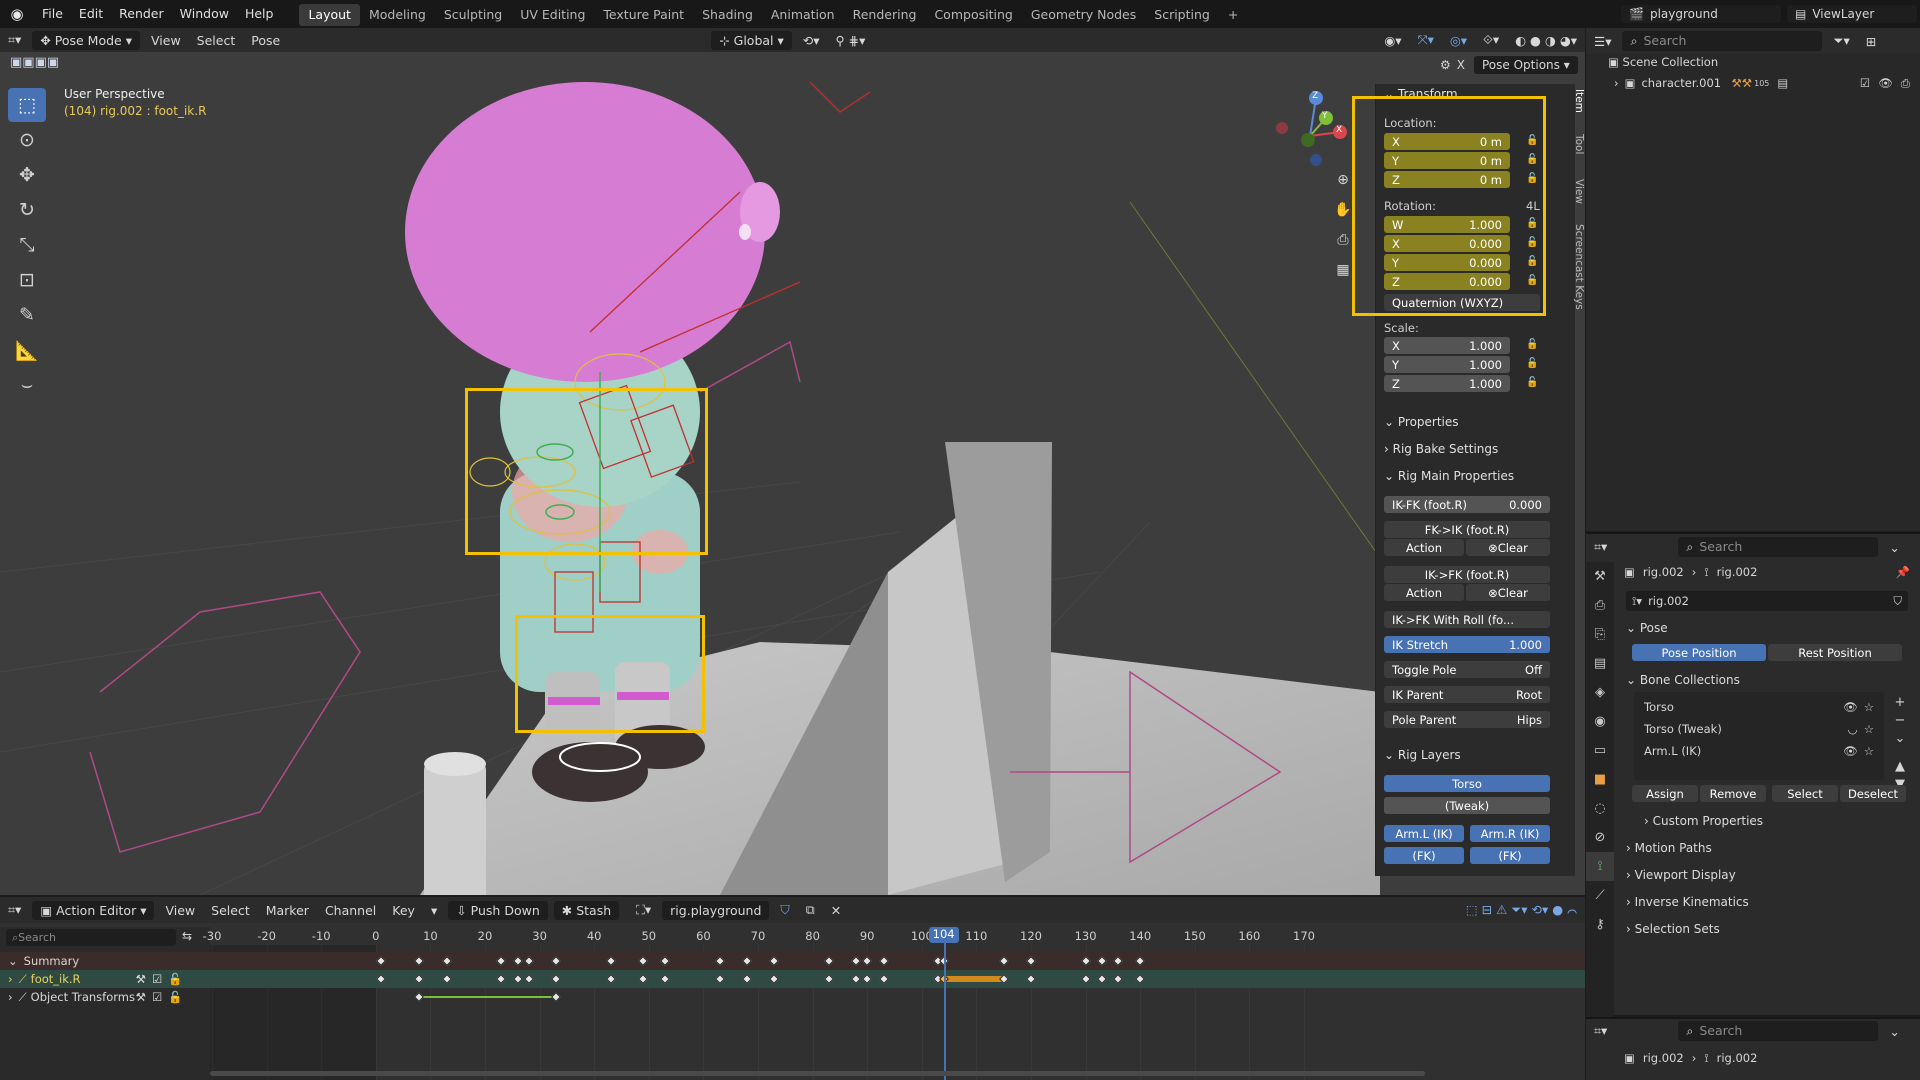 This screenshot has height=1080, width=1920. I want to click on pin-icon: 📌, so click(1902, 572).